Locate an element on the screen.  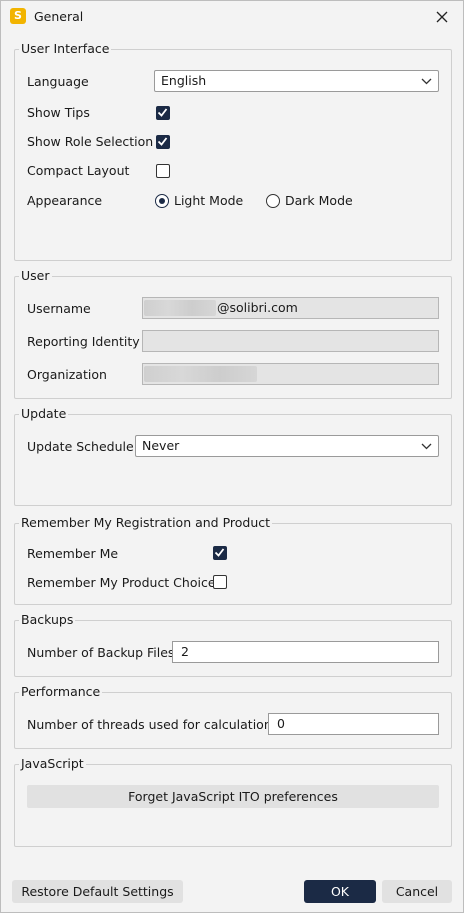
update-group: Update is located at coordinates (233, 456).